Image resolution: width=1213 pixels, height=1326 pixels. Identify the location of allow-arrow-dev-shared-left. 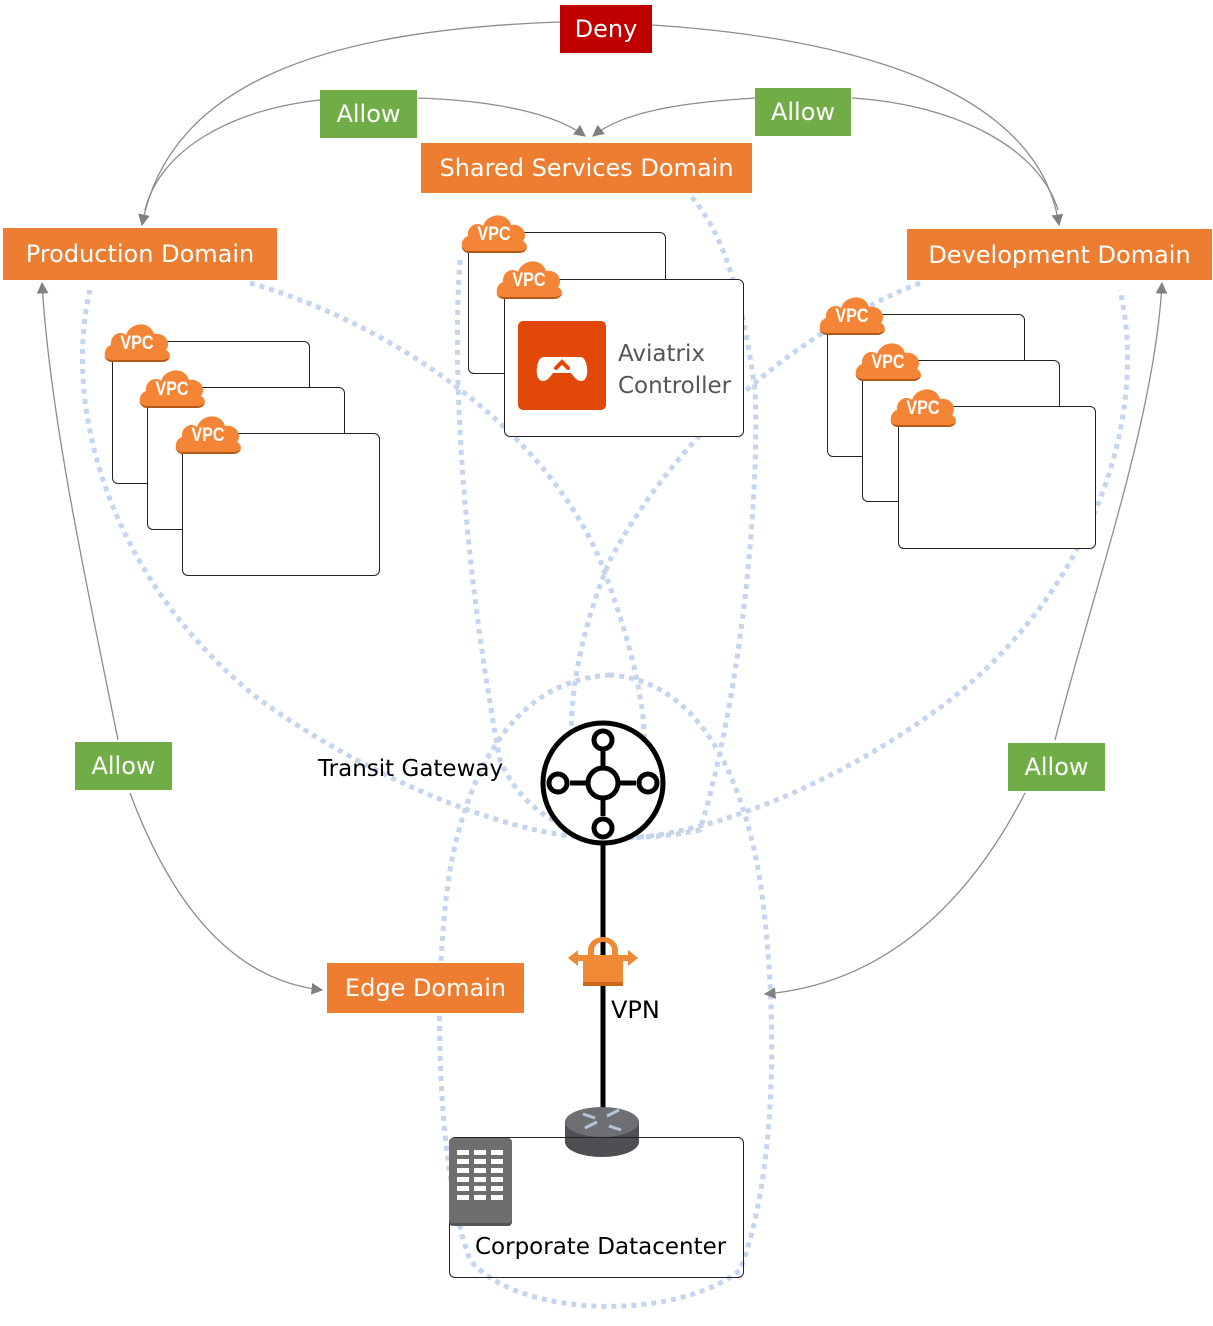
(674, 117).